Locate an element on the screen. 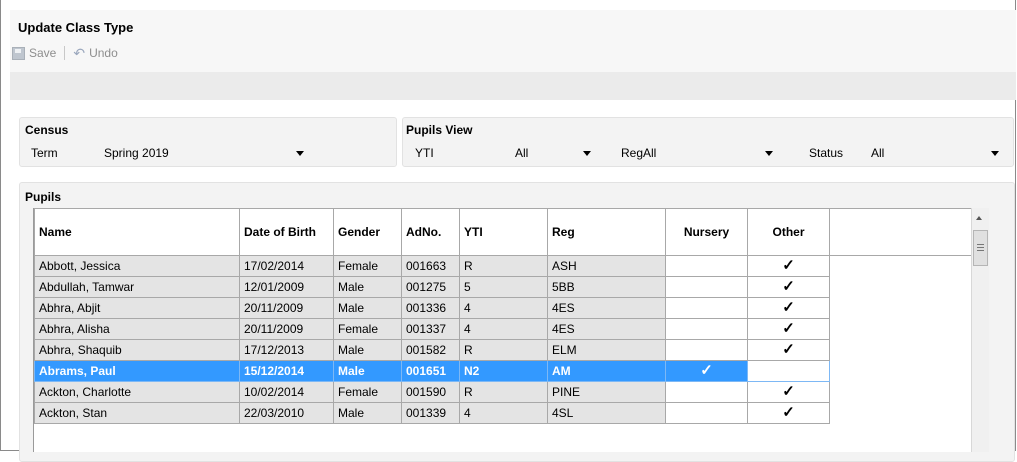 This screenshot has width=1017, height=462. cell-dob: 17/12/2013 is located at coordinates (286, 350).